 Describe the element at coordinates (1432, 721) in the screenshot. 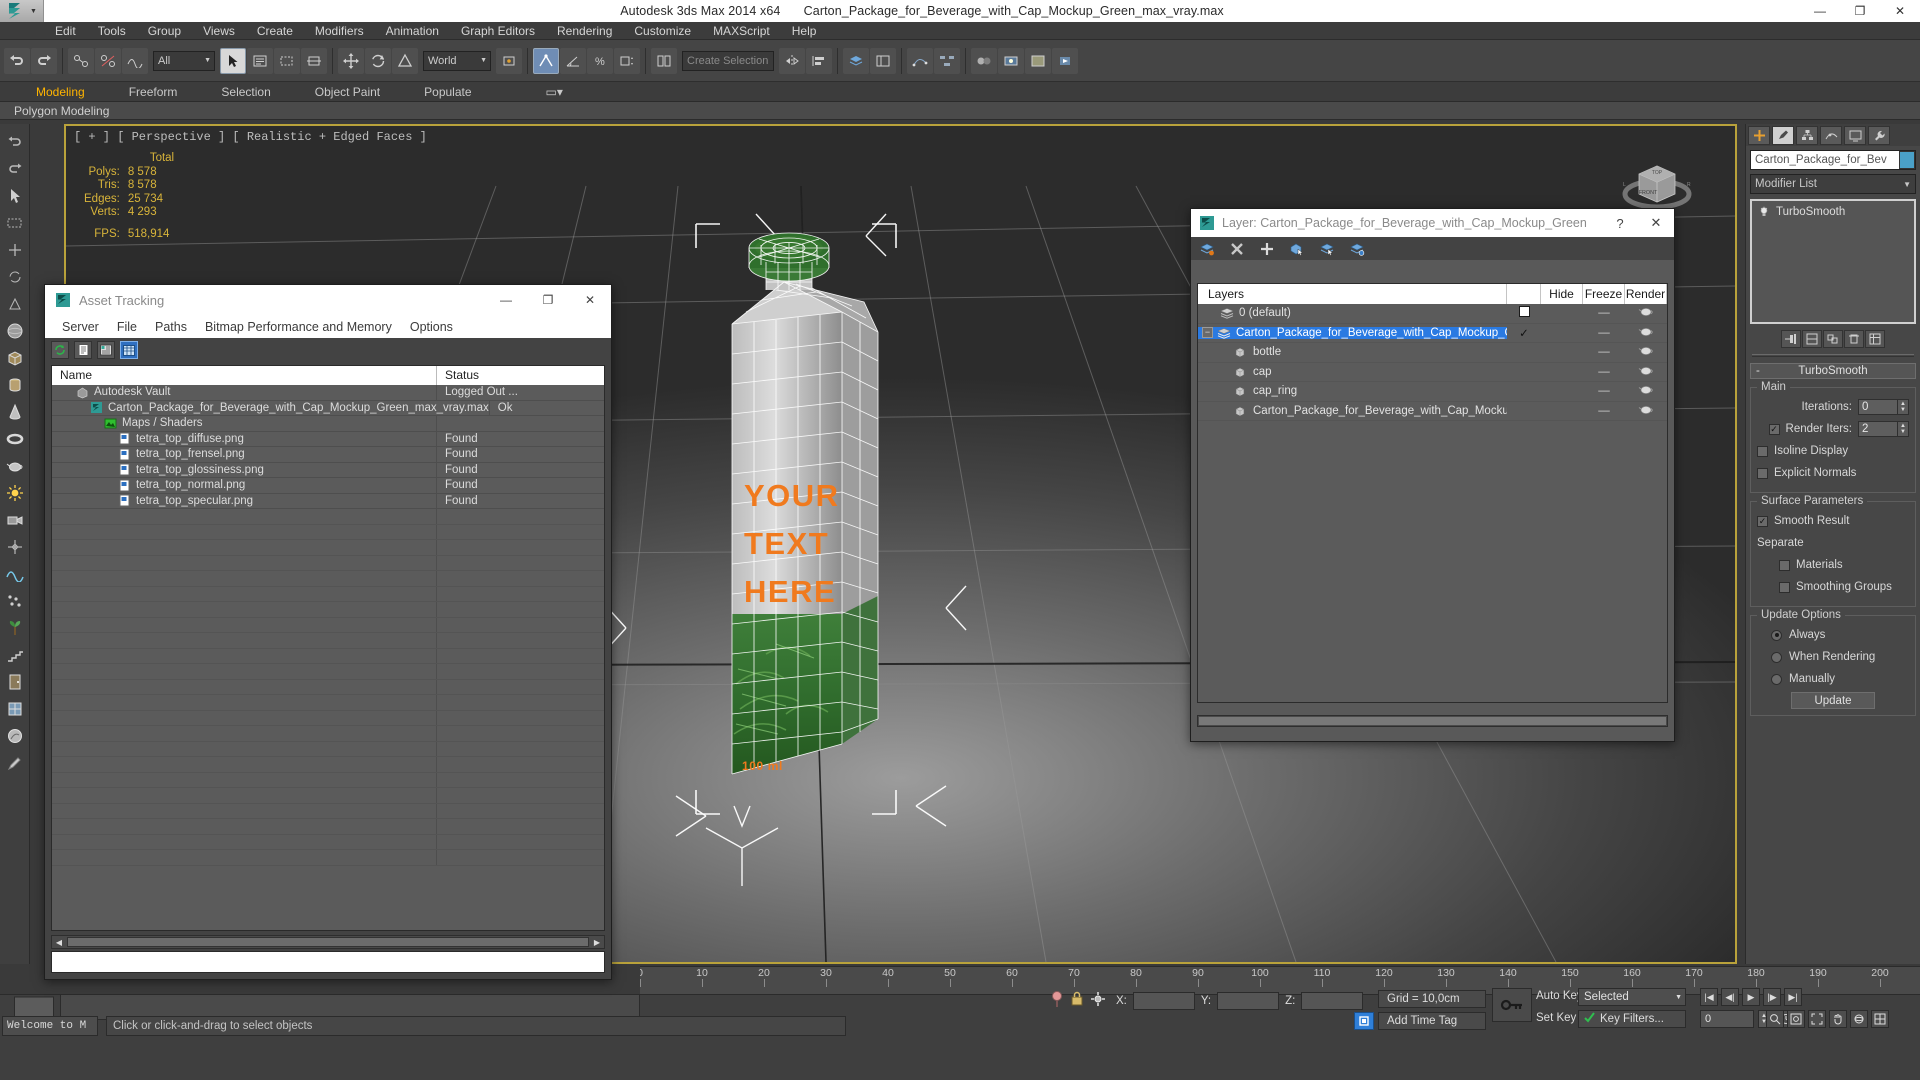

I see `layer-horizontal-scrollbar` at that location.